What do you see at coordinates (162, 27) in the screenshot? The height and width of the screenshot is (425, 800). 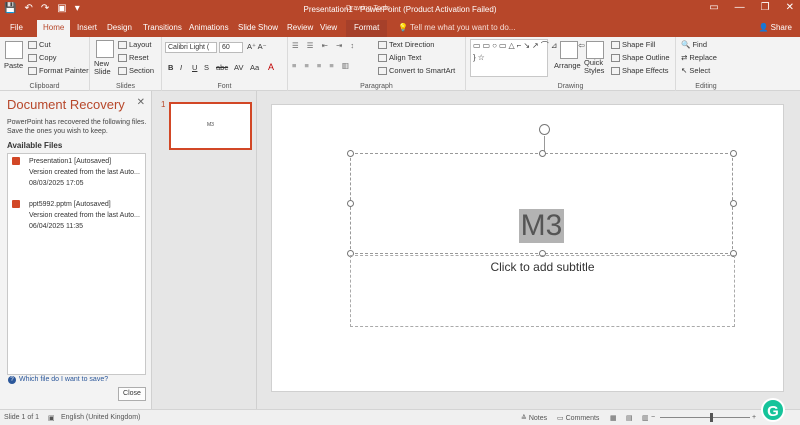 I see `tab-transitions: Transitions` at bounding box center [162, 27].